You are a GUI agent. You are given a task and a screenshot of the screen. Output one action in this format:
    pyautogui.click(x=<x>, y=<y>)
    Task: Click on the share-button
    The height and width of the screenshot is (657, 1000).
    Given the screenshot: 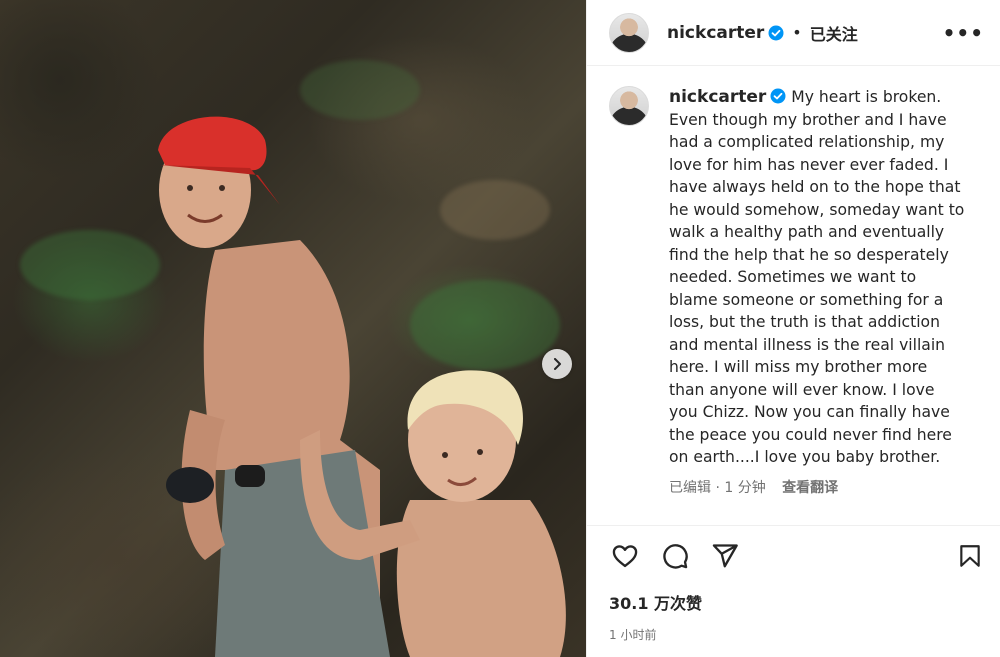 What is the action you would take?
    pyautogui.click(x=725, y=556)
    